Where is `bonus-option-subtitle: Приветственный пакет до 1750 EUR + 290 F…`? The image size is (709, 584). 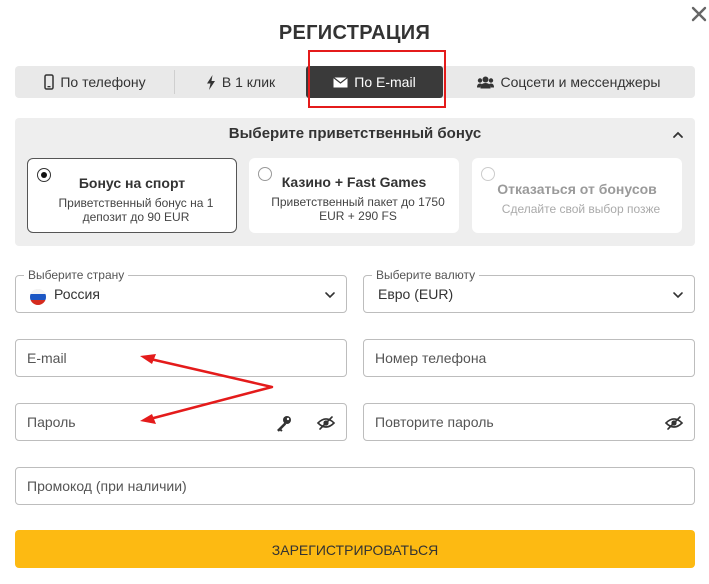 bonus-option-subtitle: Приветственный пакет до 1750 EUR + 290 F… is located at coordinates (358, 209).